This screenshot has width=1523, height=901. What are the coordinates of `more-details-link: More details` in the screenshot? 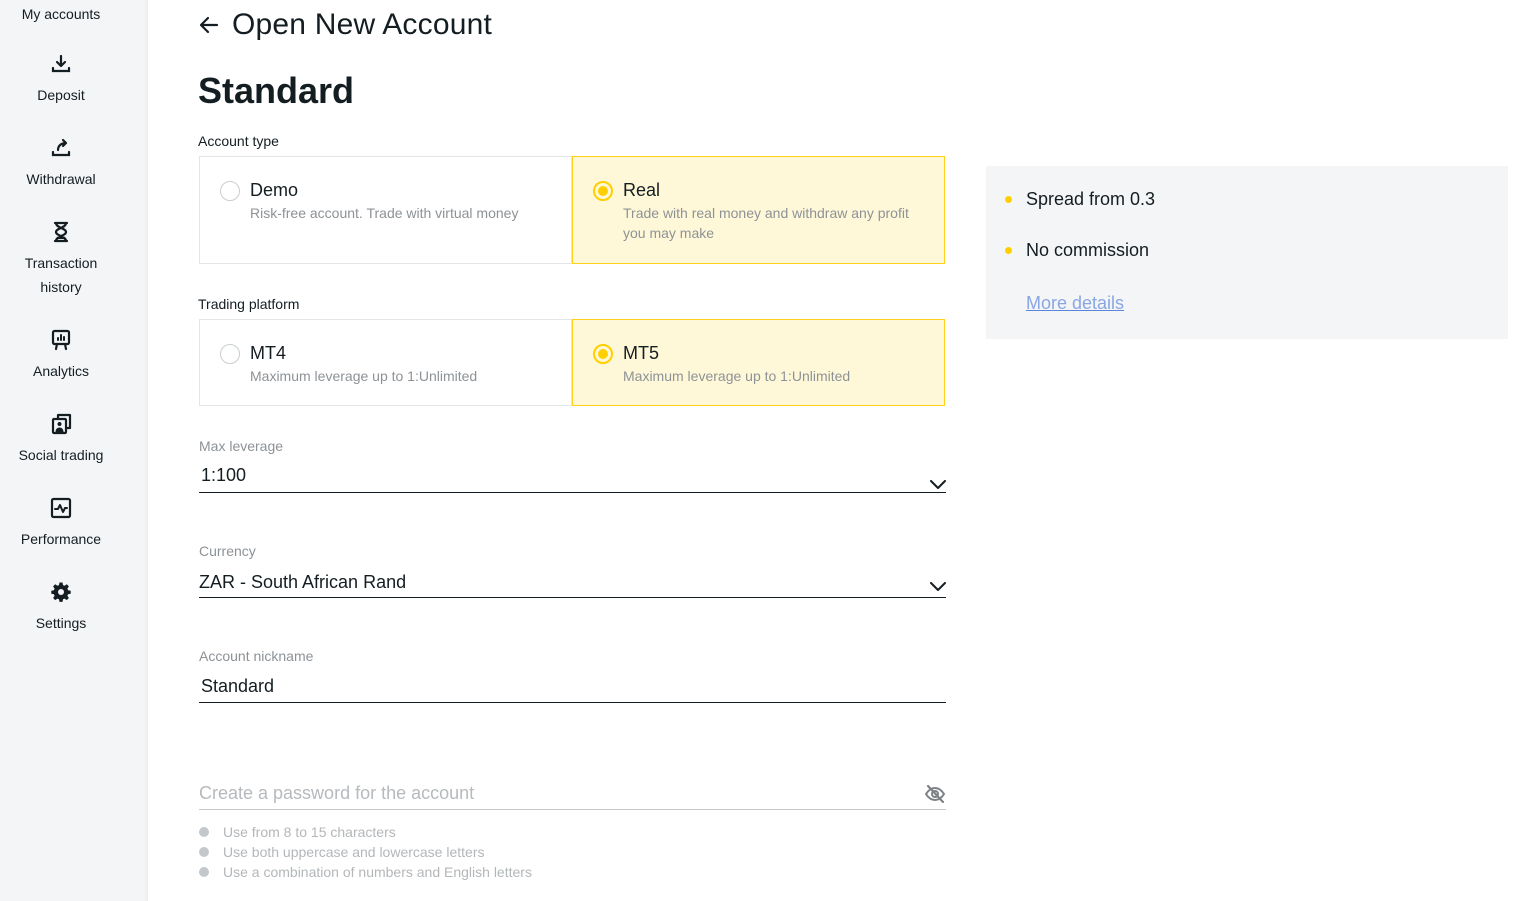 It's located at (1075, 303).